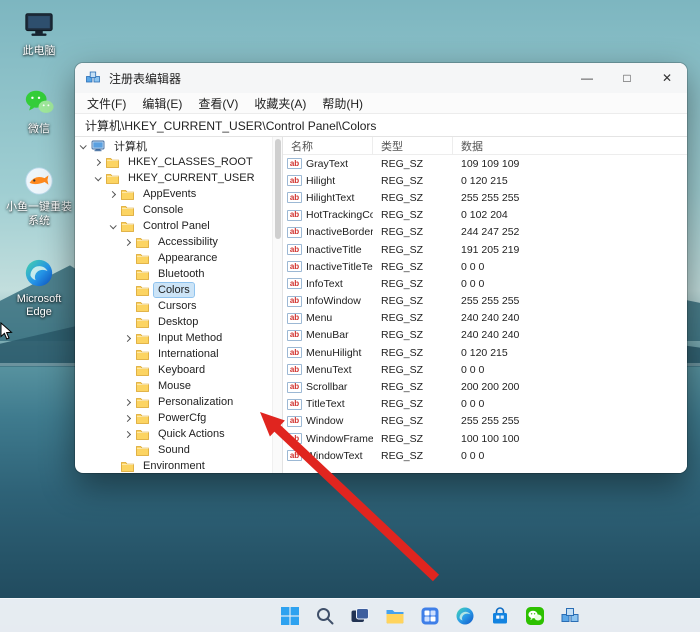 The image size is (700, 632). What do you see at coordinates (485, 301) in the screenshot?
I see `value-row-infowindow: ab InfoWindow REG_SZ 255 255 255` at bounding box center [485, 301].